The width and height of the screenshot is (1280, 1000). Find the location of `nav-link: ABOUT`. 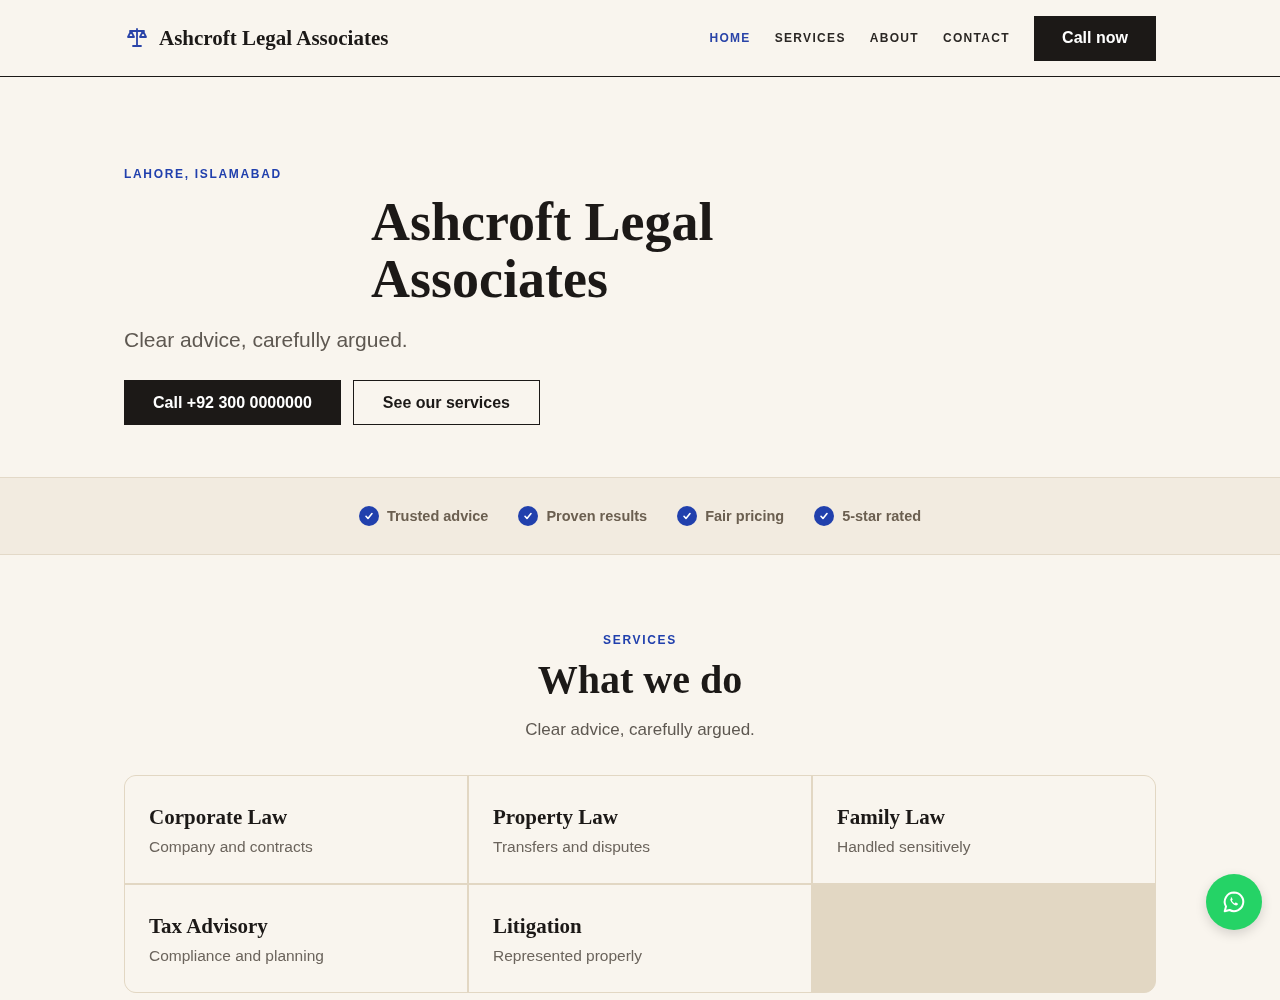

nav-link: ABOUT is located at coordinates (894, 38).